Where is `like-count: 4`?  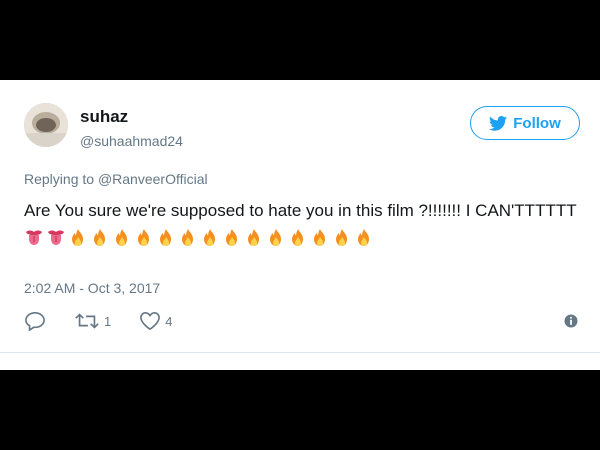
like-count: 4 is located at coordinates (169, 321).